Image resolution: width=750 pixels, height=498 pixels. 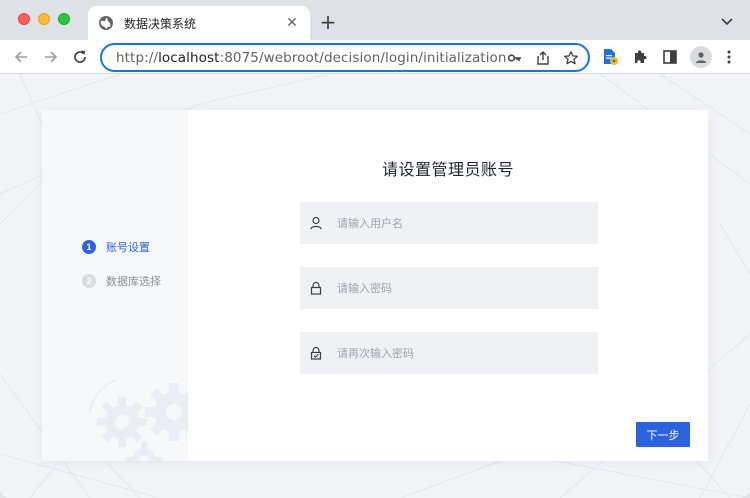 What do you see at coordinates (316, 288) in the screenshot?
I see `lock-icon` at bounding box center [316, 288].